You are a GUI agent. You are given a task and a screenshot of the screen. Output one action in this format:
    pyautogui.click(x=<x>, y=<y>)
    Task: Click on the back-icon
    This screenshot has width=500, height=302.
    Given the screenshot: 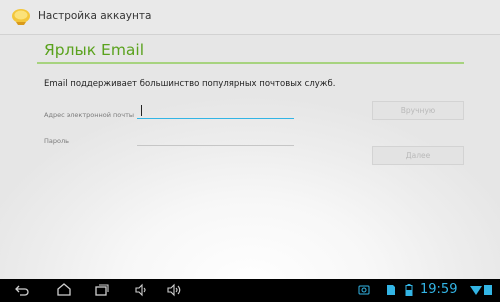 What is the action you would take?
    pyautogui.click(x=22, y=290)
    